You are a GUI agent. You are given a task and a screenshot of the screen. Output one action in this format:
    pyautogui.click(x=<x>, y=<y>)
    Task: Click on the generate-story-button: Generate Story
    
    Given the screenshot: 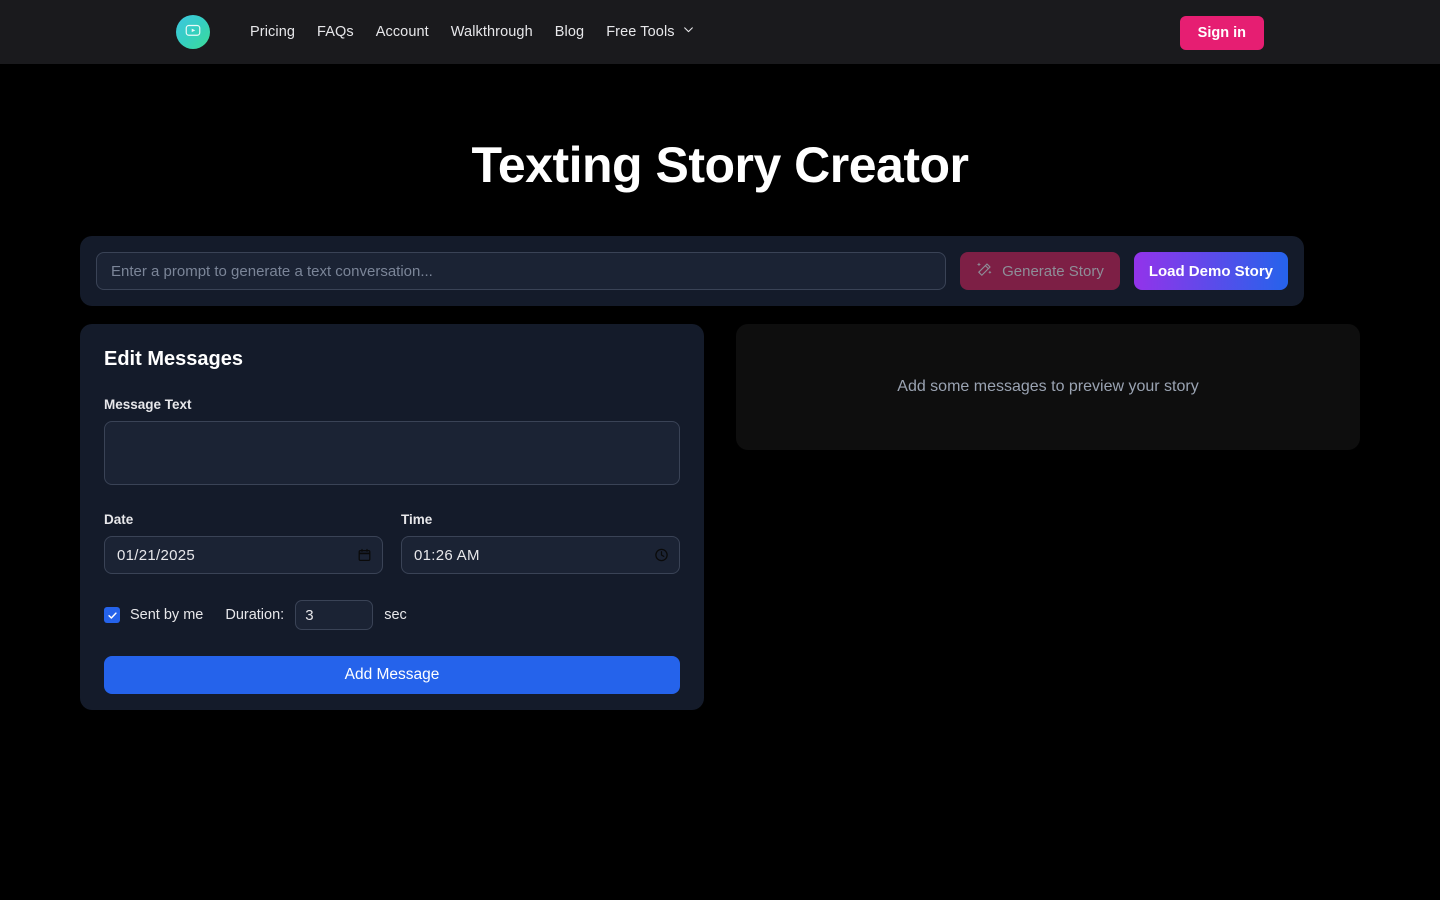 What is the action you would take?
    pyautogui.click(x=1040, y=271)
    